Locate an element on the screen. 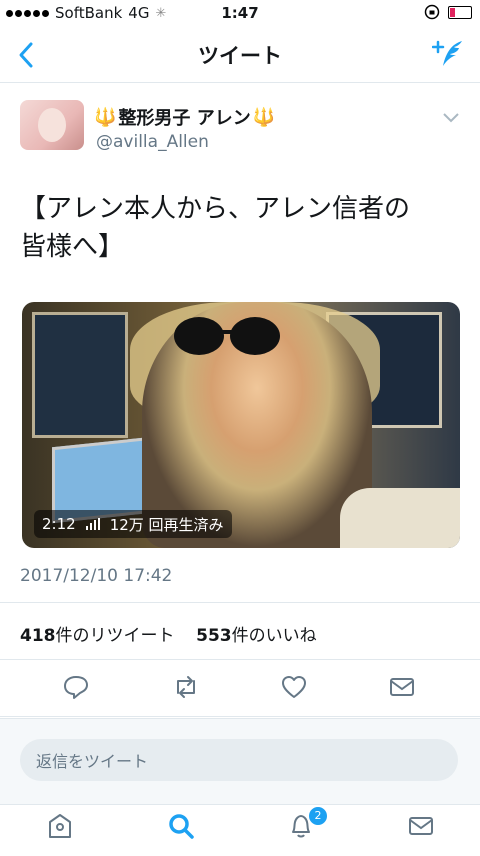 This screenshot has height=856, width=480. tweet-author: 🔱 整形男子 アレン 🔱 @avilla_Allen is located at coordinates (240, 130).